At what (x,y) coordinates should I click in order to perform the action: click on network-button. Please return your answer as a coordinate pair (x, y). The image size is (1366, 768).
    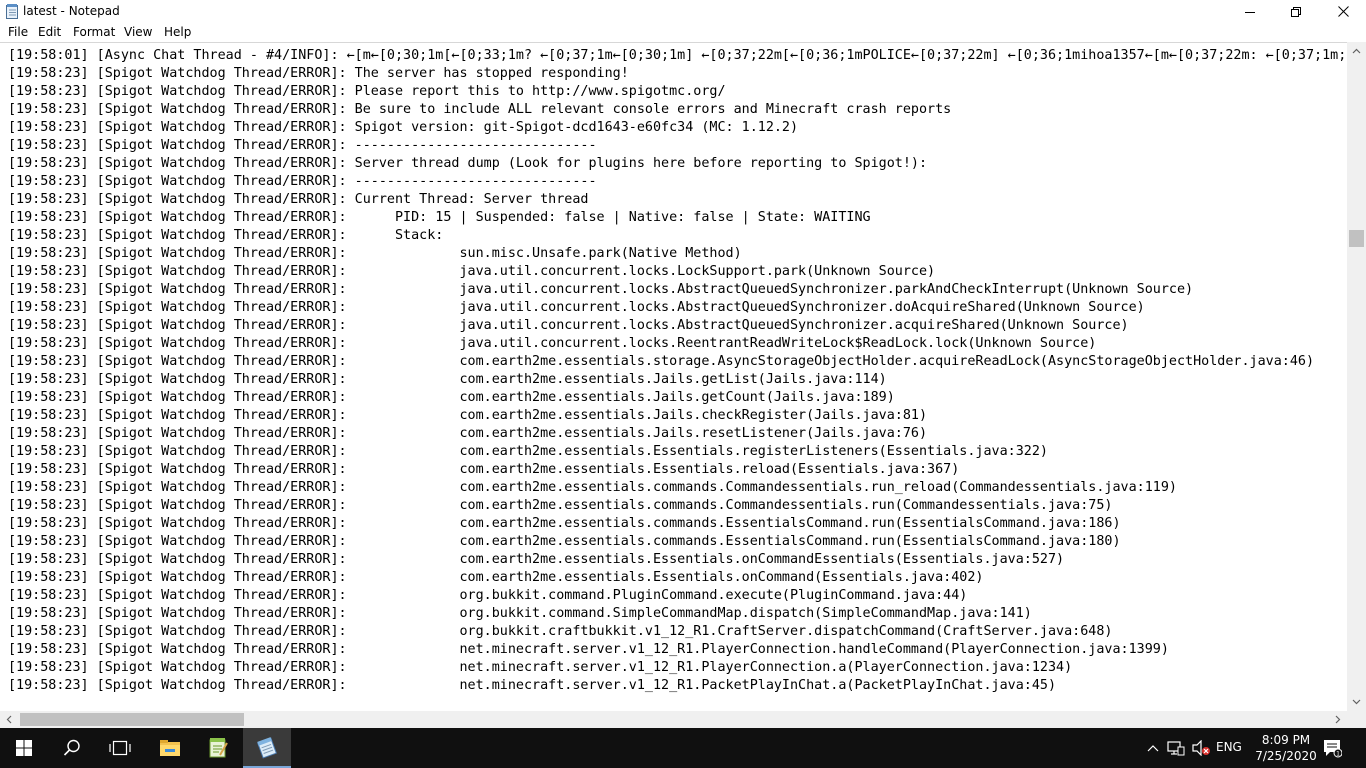
    Looking at the image, I should click on (1176, 748).